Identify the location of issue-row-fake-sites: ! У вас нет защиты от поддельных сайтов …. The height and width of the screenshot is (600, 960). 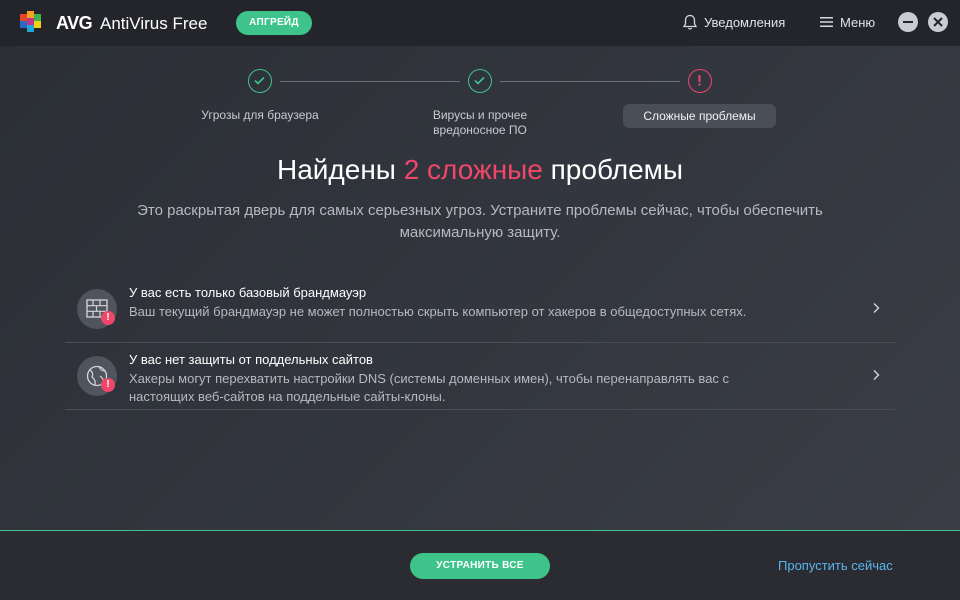
(480, 376).